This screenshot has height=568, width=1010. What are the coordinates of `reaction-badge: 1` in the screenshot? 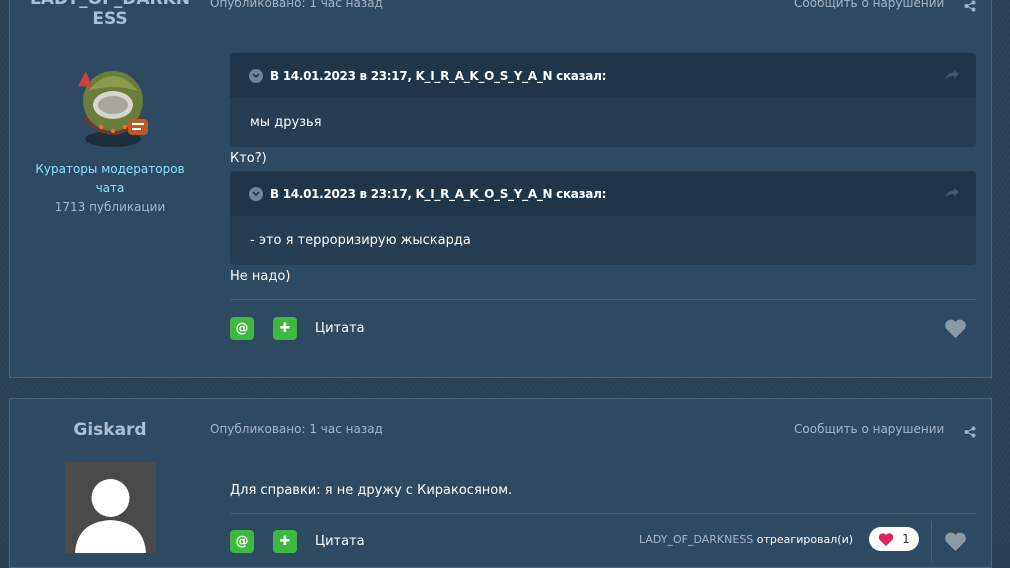 It's located at (894, 539).